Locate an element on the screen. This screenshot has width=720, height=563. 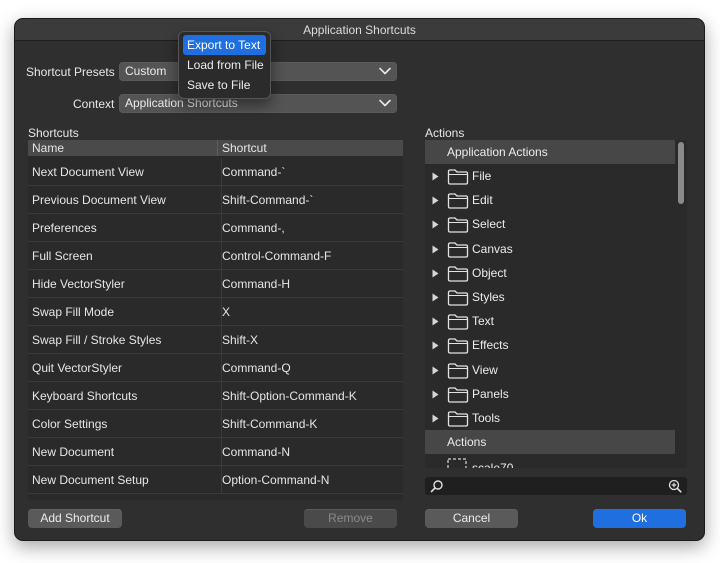
cancel-button: Cancel is located at coordinates (471, 518).